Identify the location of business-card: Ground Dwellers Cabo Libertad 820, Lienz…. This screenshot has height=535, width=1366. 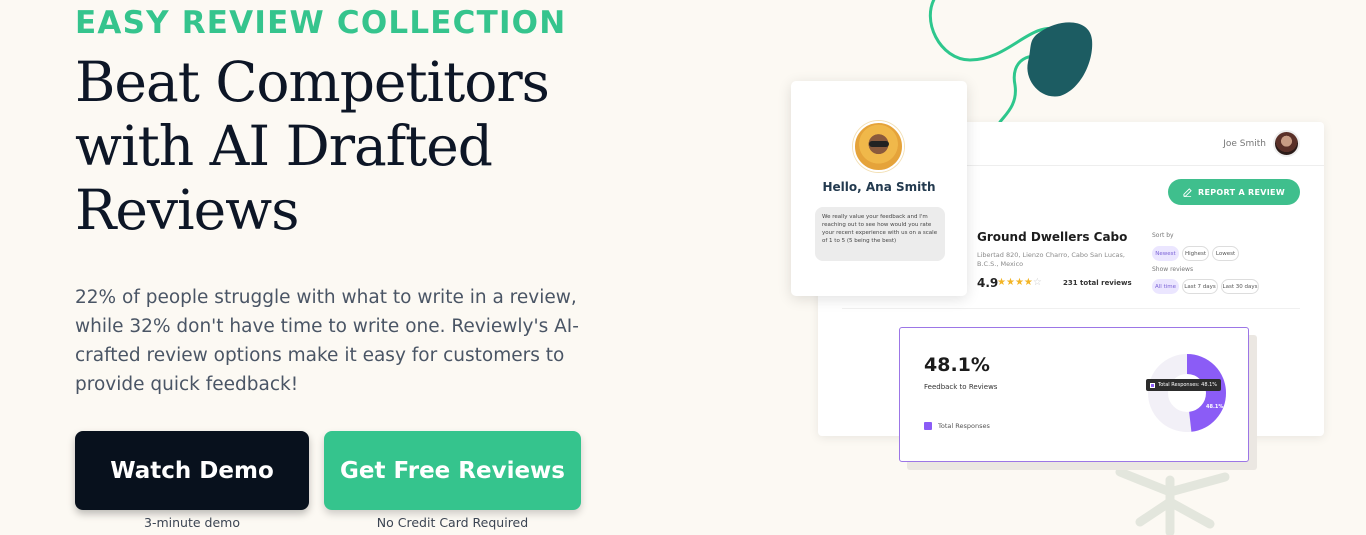
(1133, 263).